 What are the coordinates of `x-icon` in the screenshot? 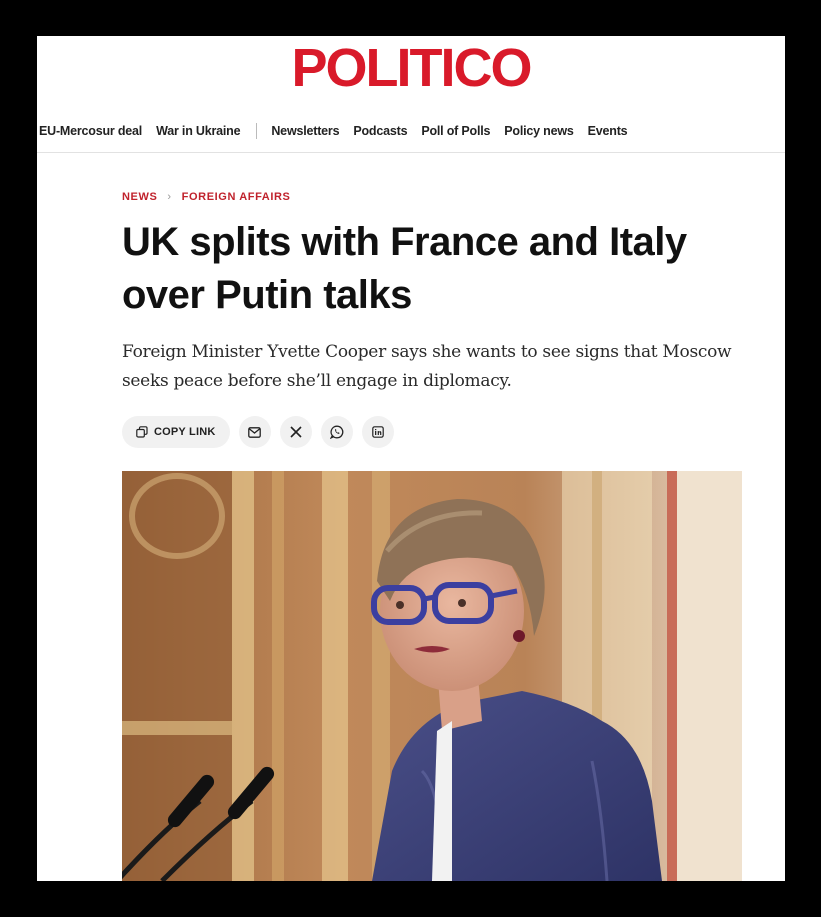 It's located at (295, 432).